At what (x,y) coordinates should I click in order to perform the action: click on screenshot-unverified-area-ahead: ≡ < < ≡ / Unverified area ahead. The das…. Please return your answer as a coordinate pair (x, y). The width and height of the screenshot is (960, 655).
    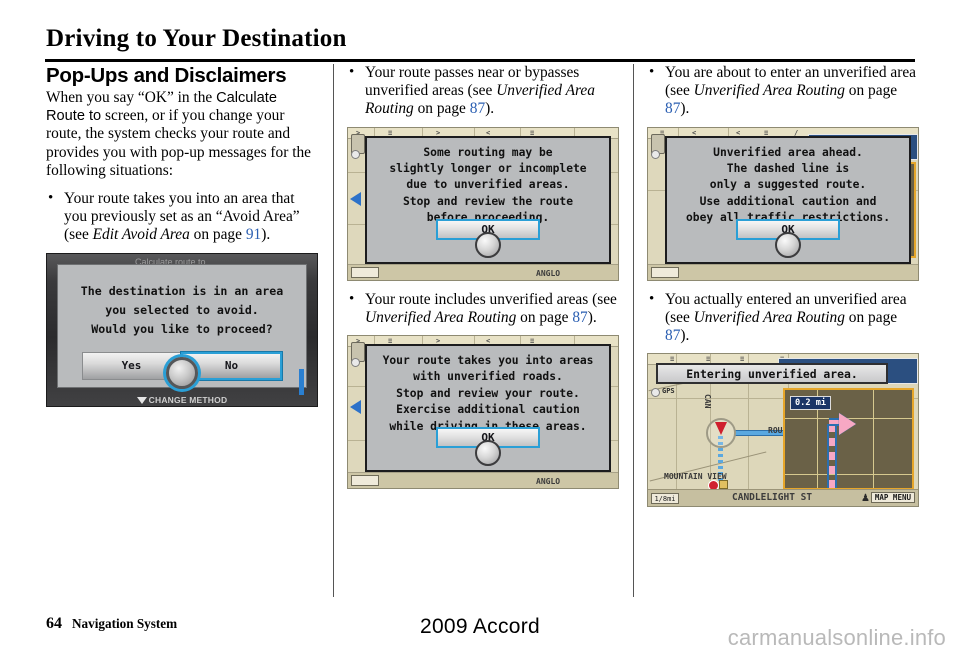
    Looking at the image, I should click on (783, 203).